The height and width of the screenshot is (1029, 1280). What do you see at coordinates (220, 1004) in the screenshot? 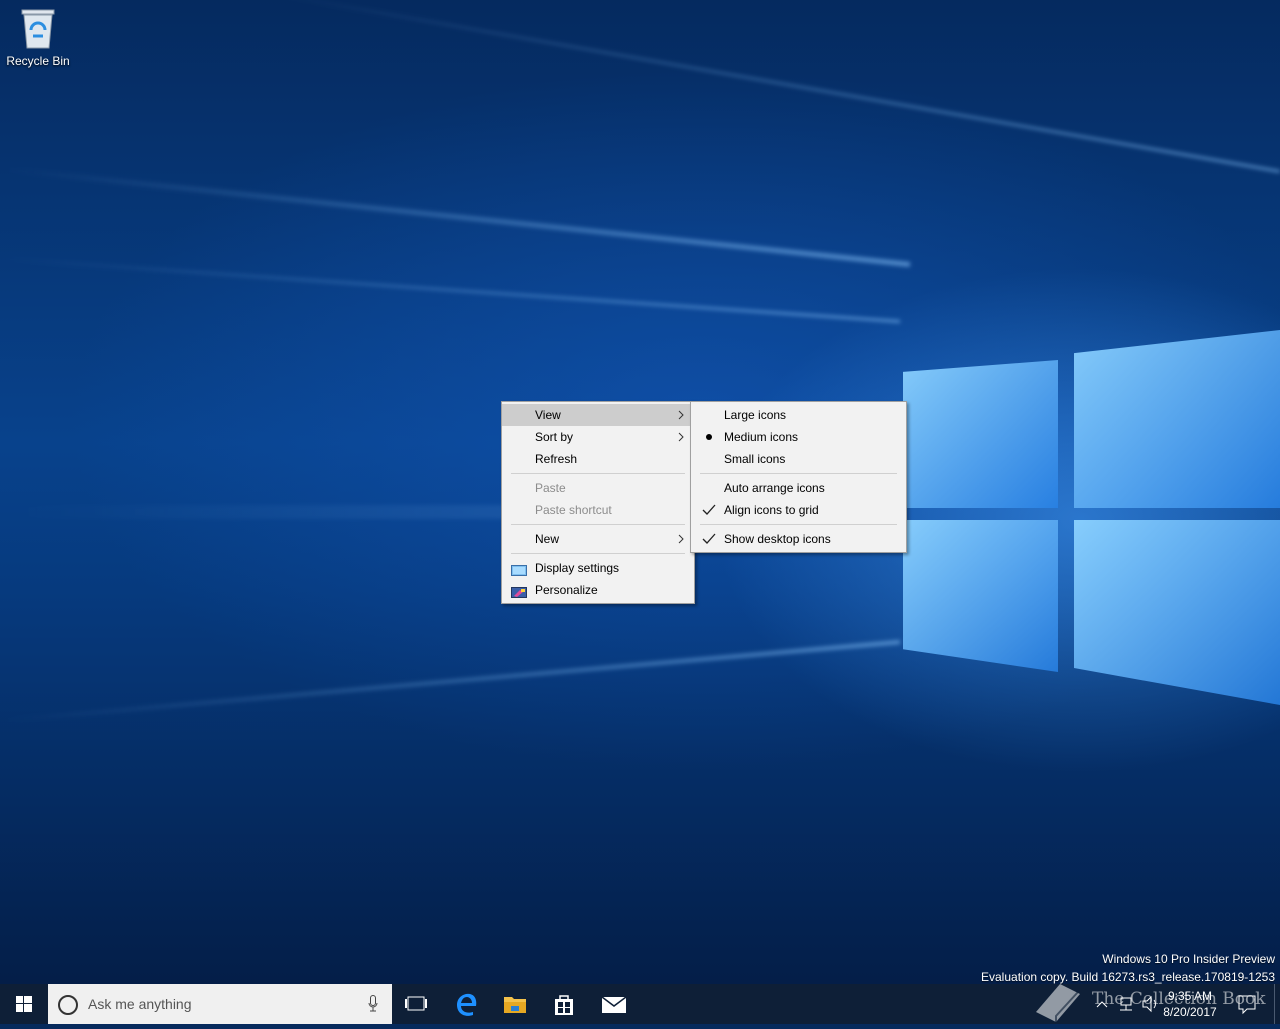
I see `cortana-search-box: Ask me anything` at bounding box center [220, 1004].